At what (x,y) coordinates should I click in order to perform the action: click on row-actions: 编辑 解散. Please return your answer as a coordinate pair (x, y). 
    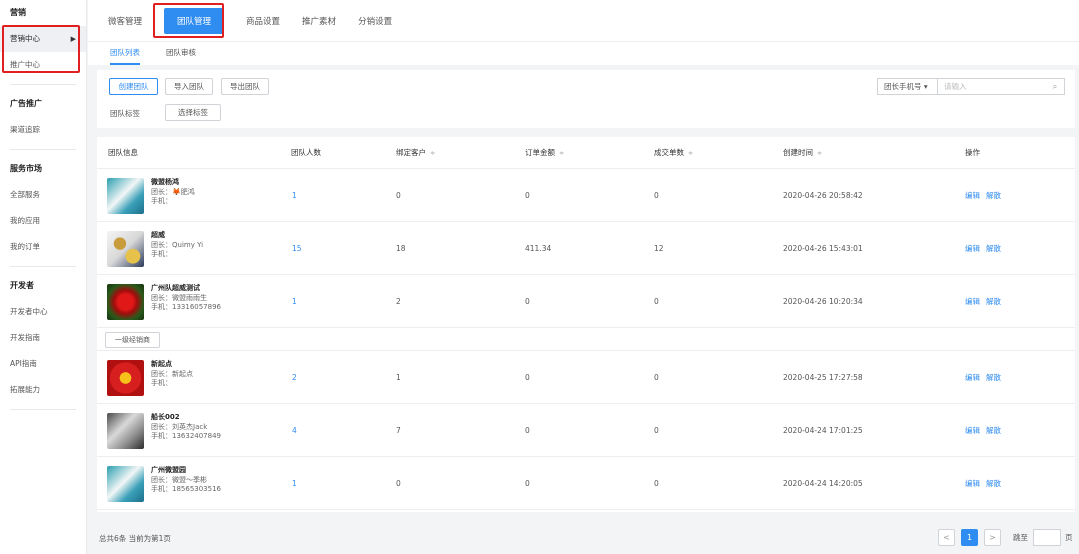
    Looking at the image, I should click on (986, 431).